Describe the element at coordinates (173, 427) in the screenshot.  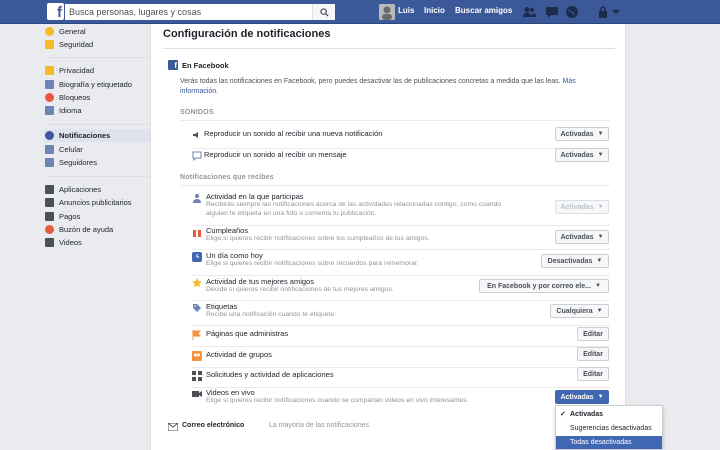
I see `email-icon` at that location.